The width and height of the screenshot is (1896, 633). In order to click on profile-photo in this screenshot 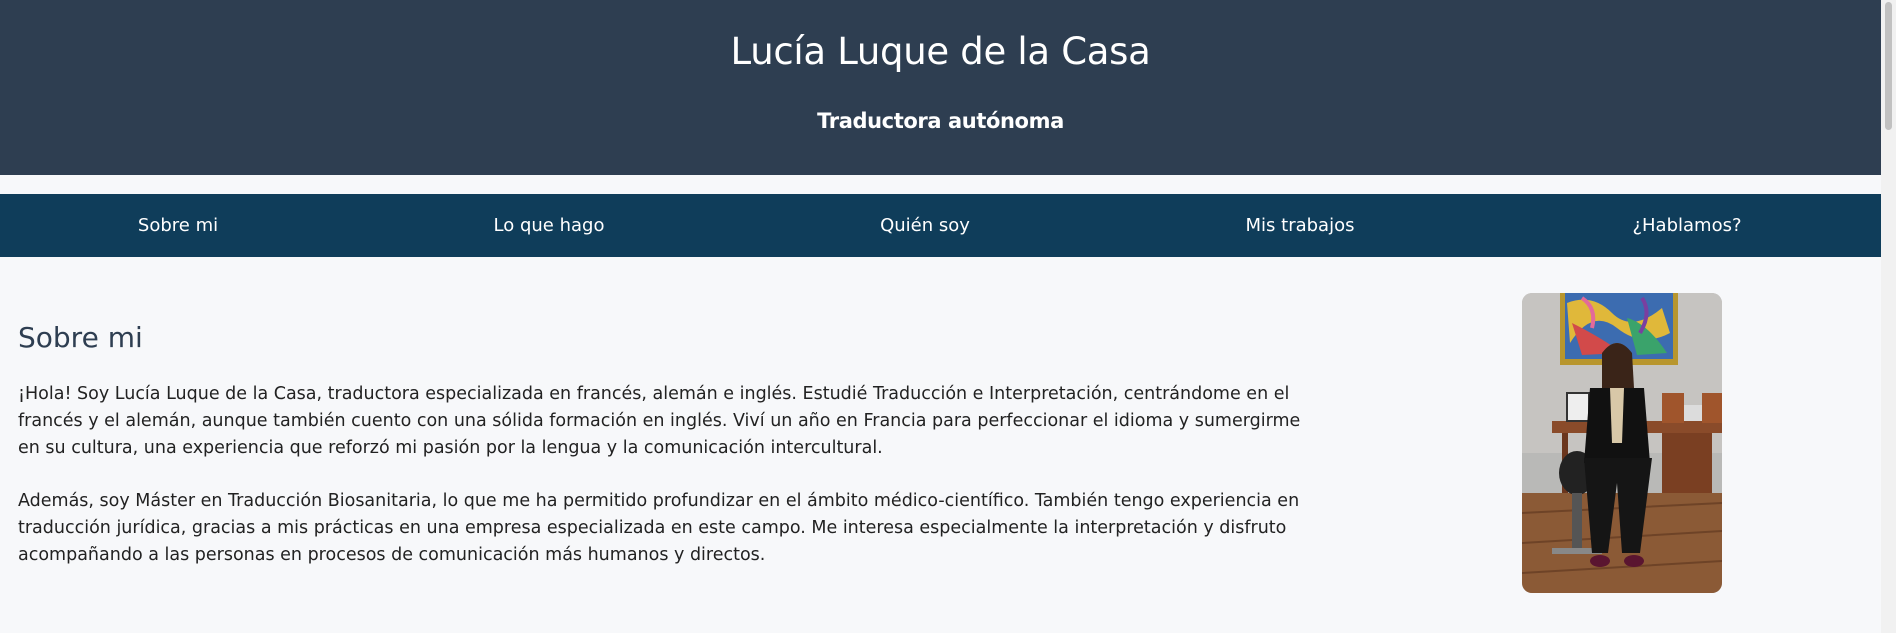, I will do `click(1622, 443)`.